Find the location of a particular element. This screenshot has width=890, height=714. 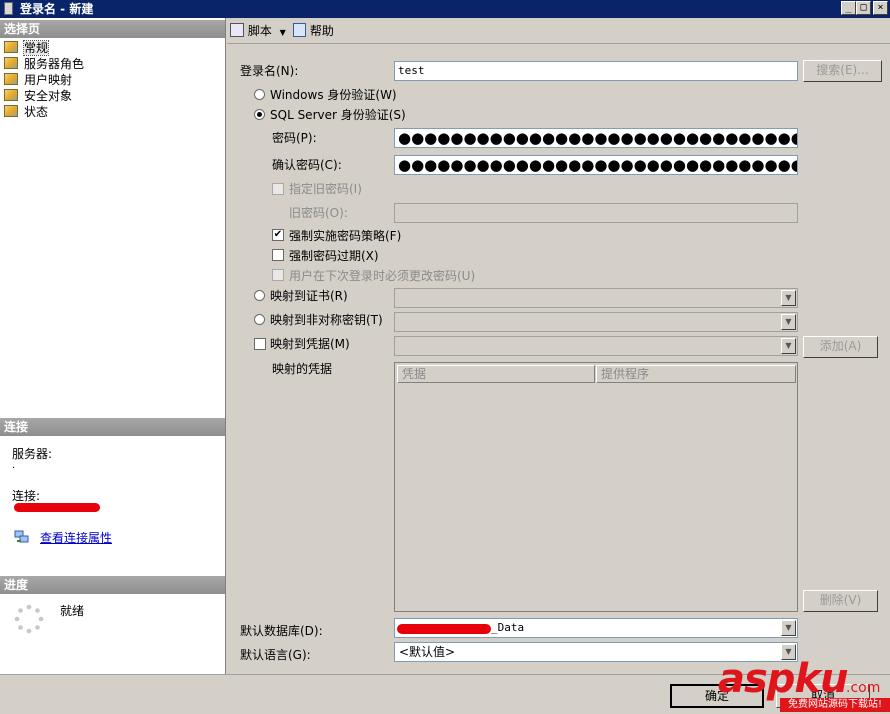

redacted-database-name is located at coordinates (444, 629).